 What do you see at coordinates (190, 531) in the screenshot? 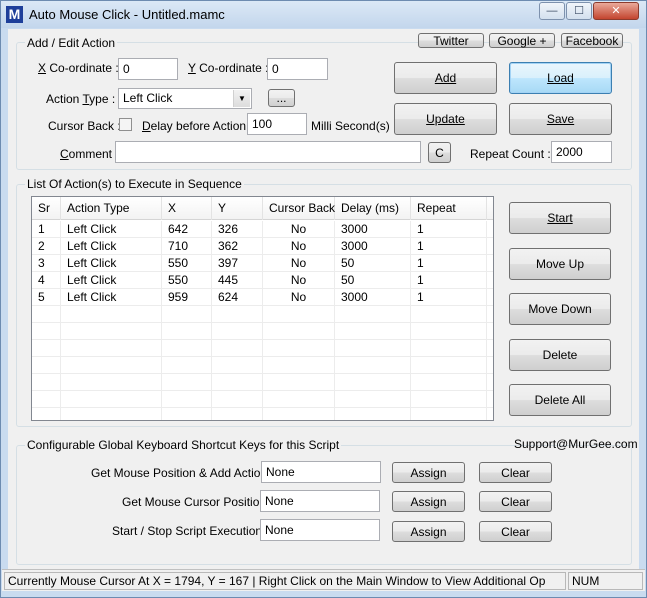
I see `shortcut-label-start-stop: Start / Stop Script Execution :` at bounding box center [190, 531].